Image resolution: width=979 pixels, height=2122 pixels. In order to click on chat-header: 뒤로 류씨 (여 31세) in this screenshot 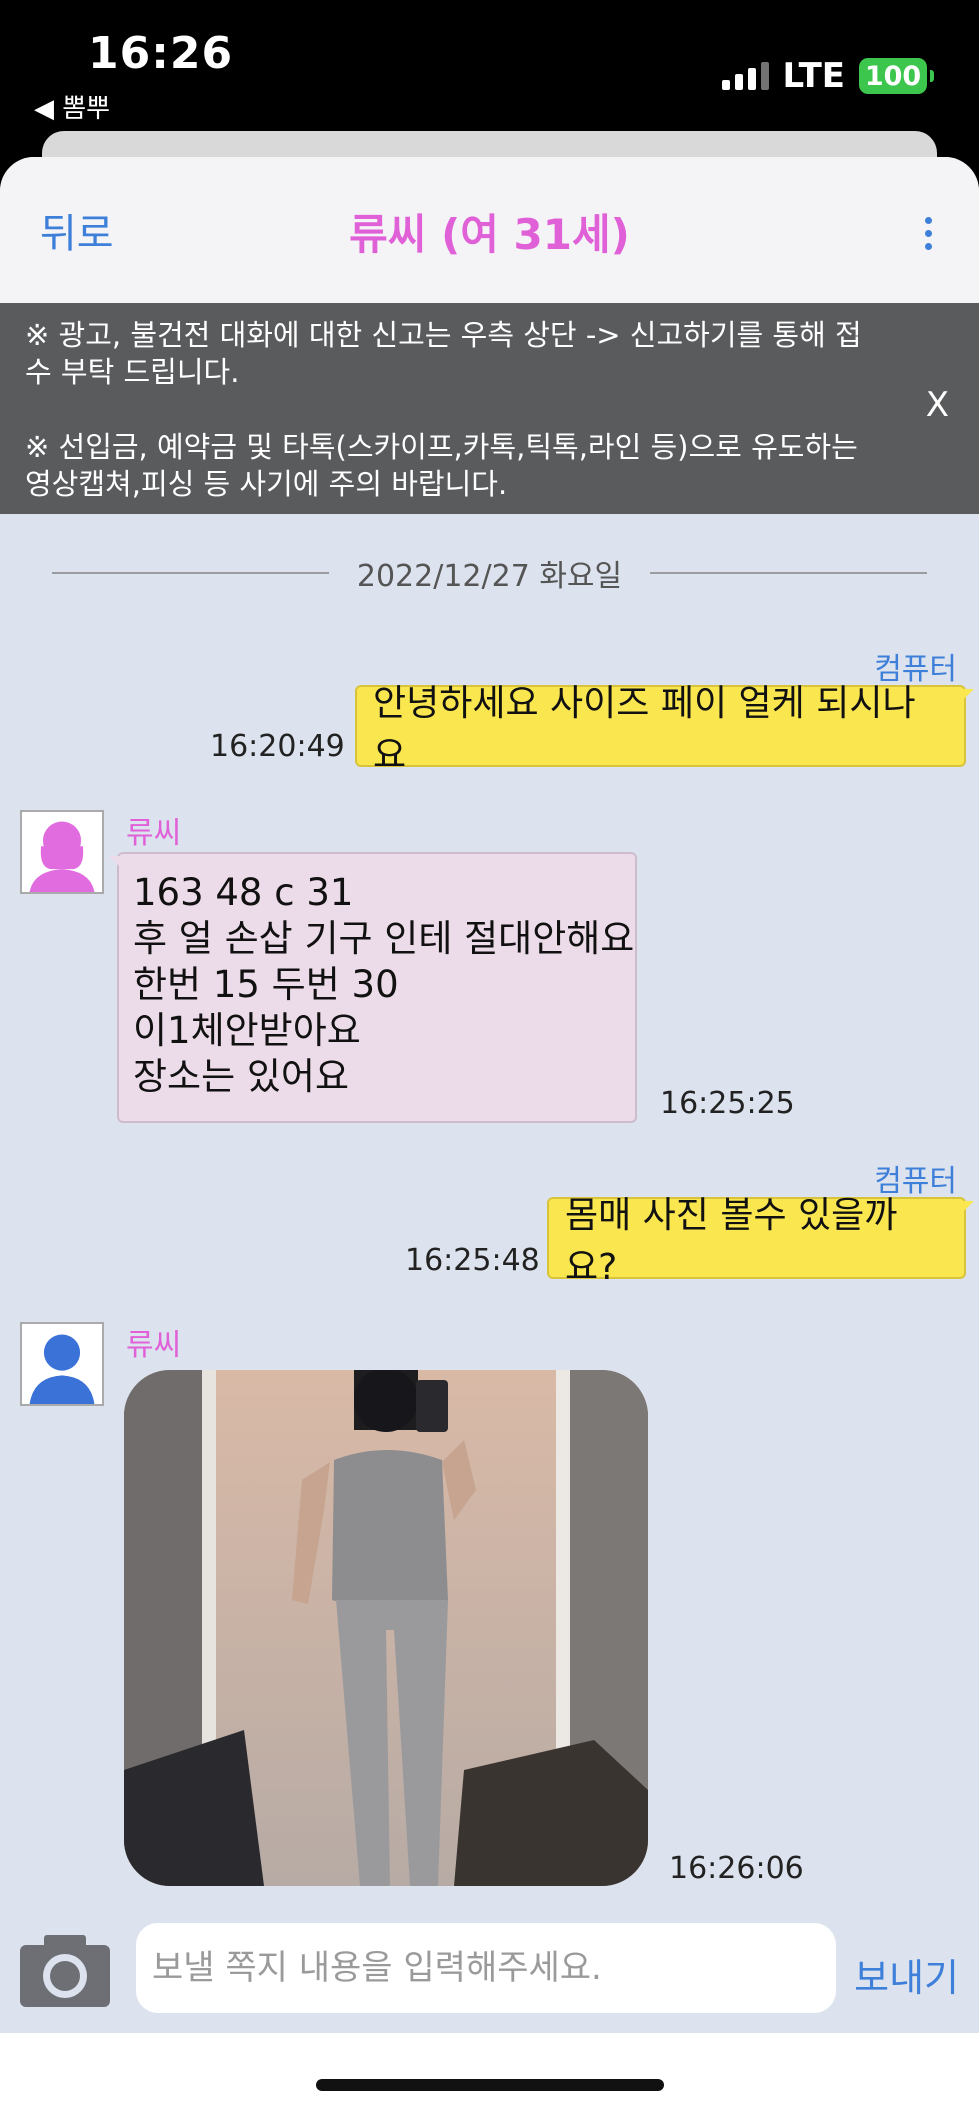, I will do `click(489, 230)`.